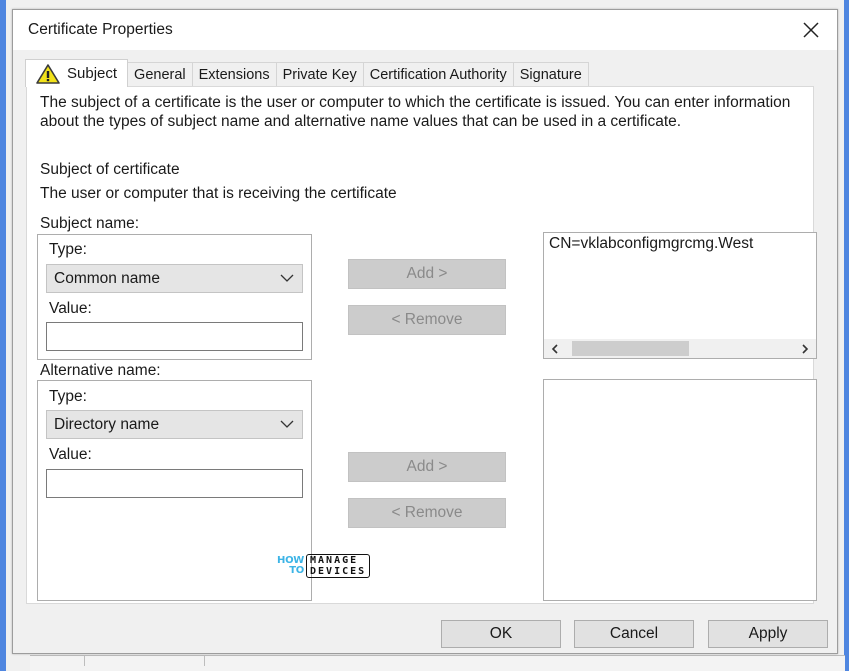 The image size is (849, 671). I want to click on cancel-button: Cancel, so click(634, 634).